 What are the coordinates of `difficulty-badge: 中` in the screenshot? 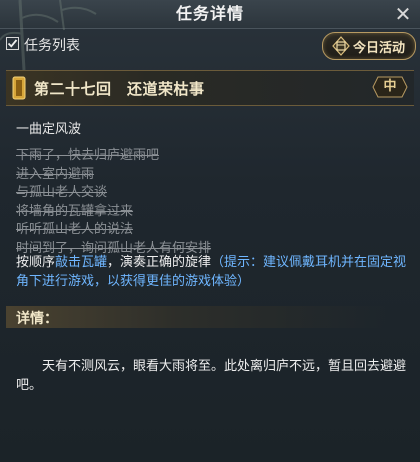 It's located at (390, 87).